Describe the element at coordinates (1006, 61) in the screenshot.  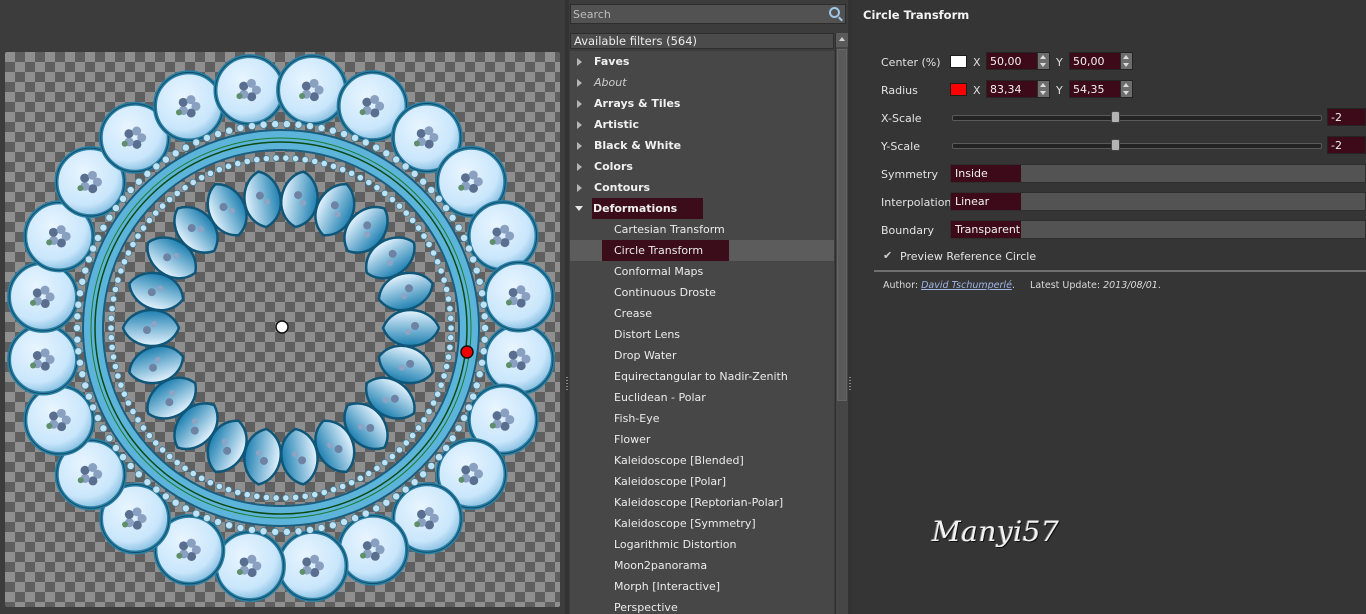
I see `center-x-value: 50,00` at that location.